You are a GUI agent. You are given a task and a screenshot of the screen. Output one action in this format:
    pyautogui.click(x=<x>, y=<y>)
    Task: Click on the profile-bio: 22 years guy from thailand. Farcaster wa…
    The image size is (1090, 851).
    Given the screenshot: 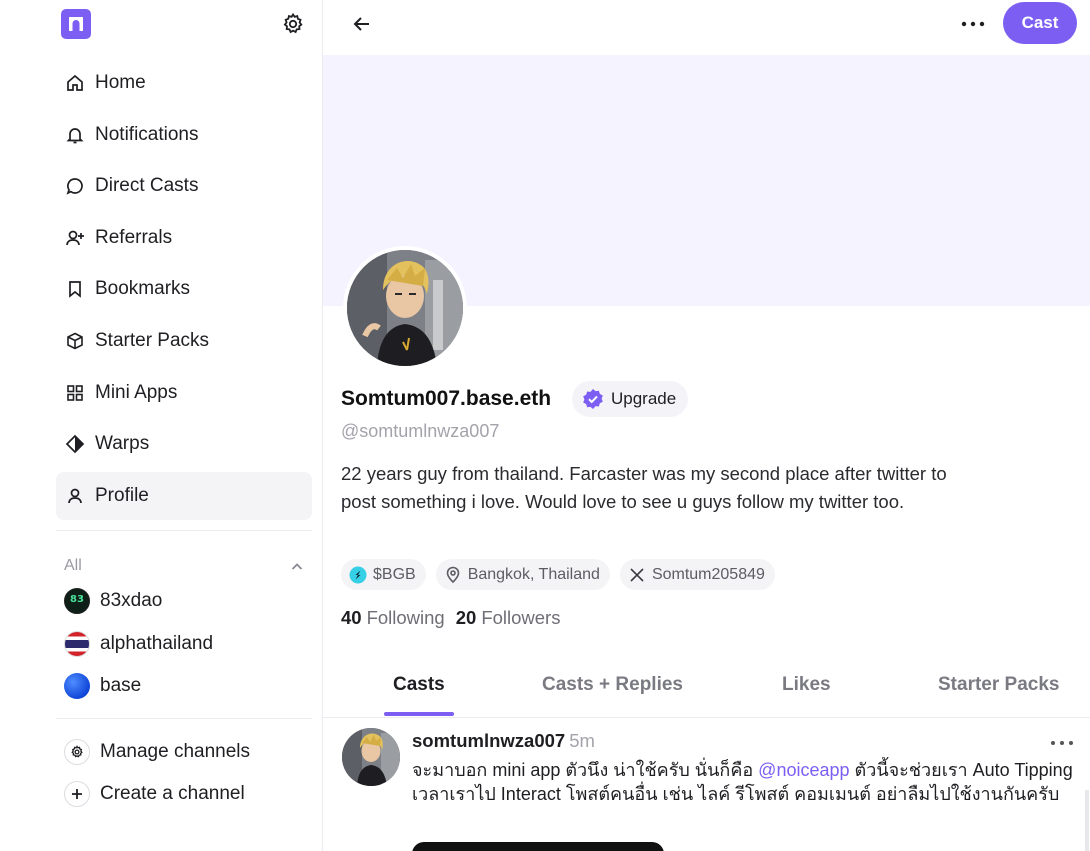 What is the action you would take?
    pyautogui.click(x=644, y=487)
    